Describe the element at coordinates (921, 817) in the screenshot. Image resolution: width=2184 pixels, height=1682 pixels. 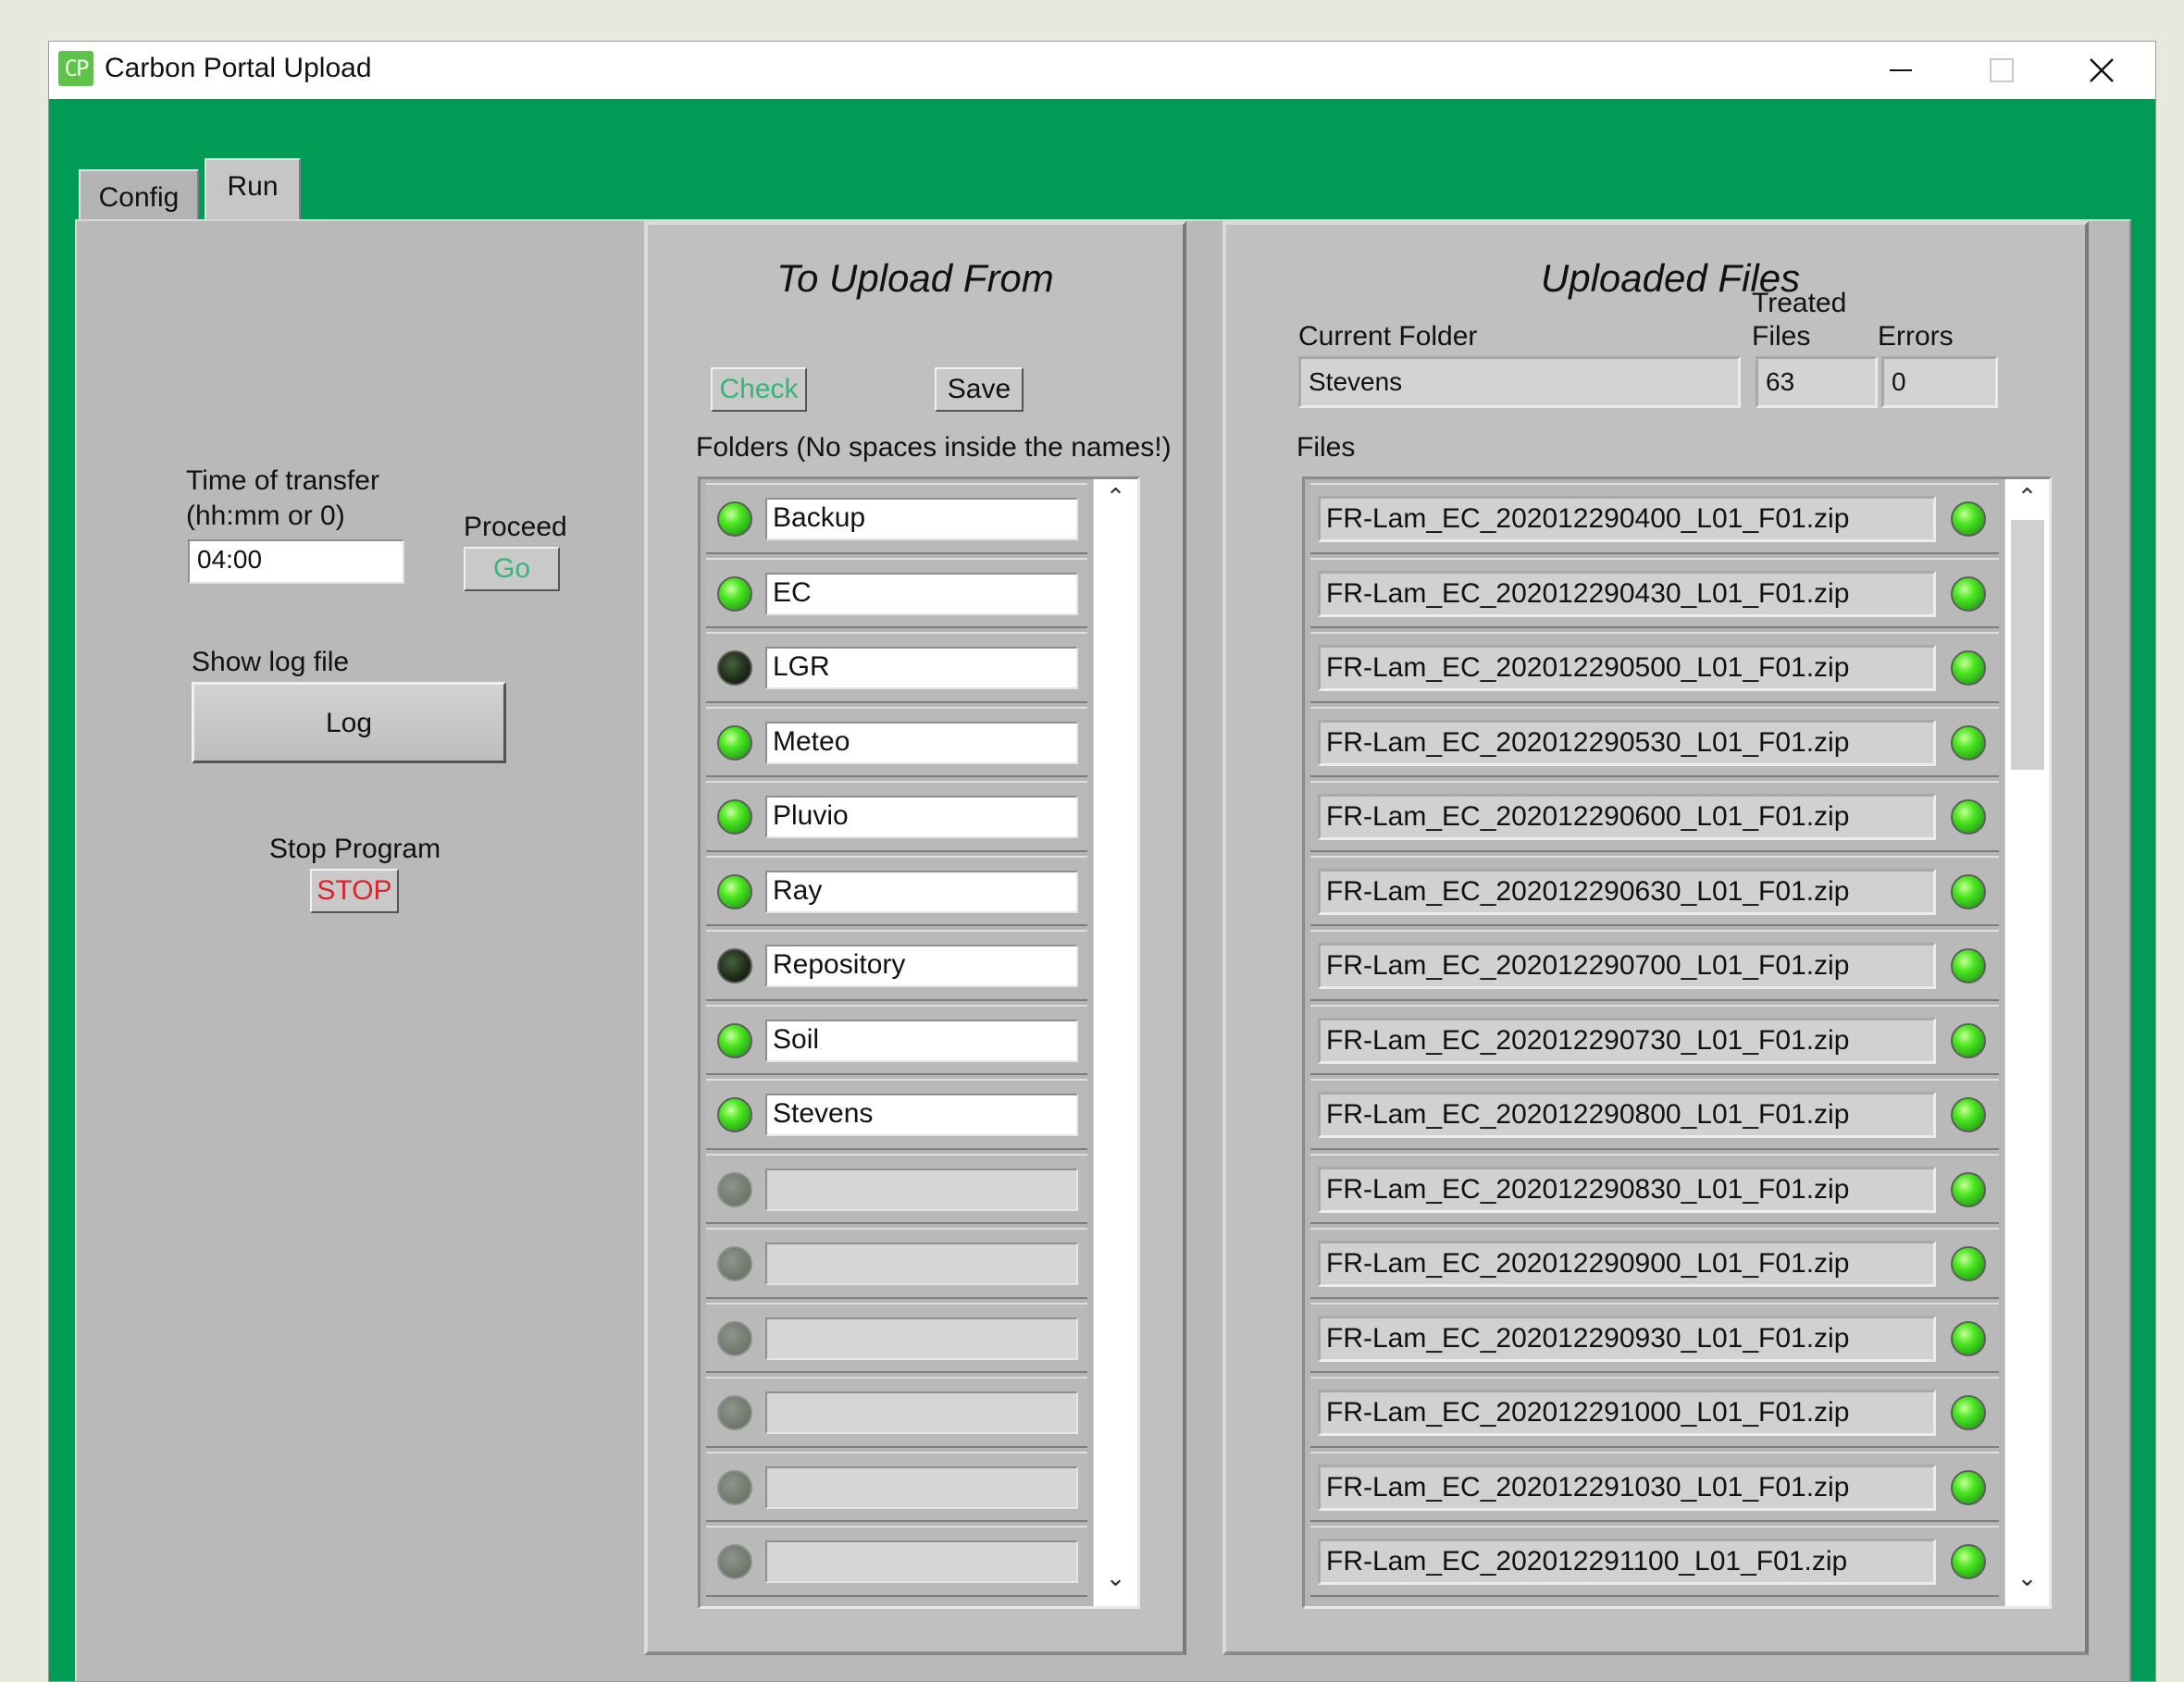
I see `folder-name-field: Pluvio` at that location.